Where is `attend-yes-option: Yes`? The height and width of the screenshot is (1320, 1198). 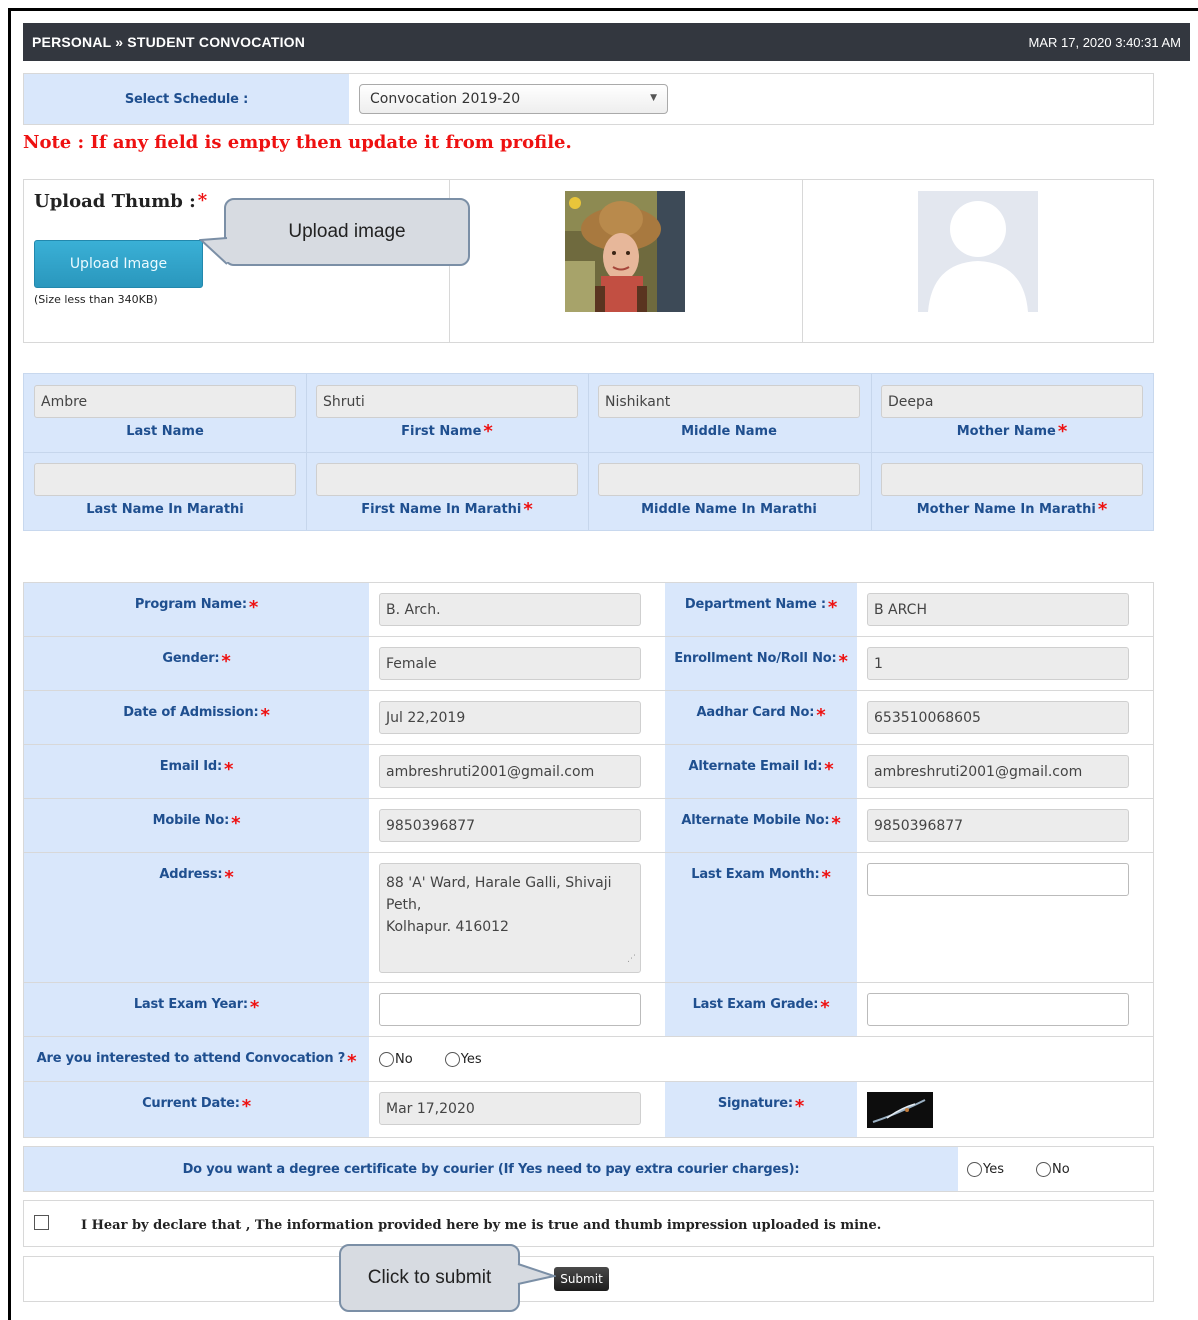 attend-yes-option: Yes is located at coordinates (463, 1059).